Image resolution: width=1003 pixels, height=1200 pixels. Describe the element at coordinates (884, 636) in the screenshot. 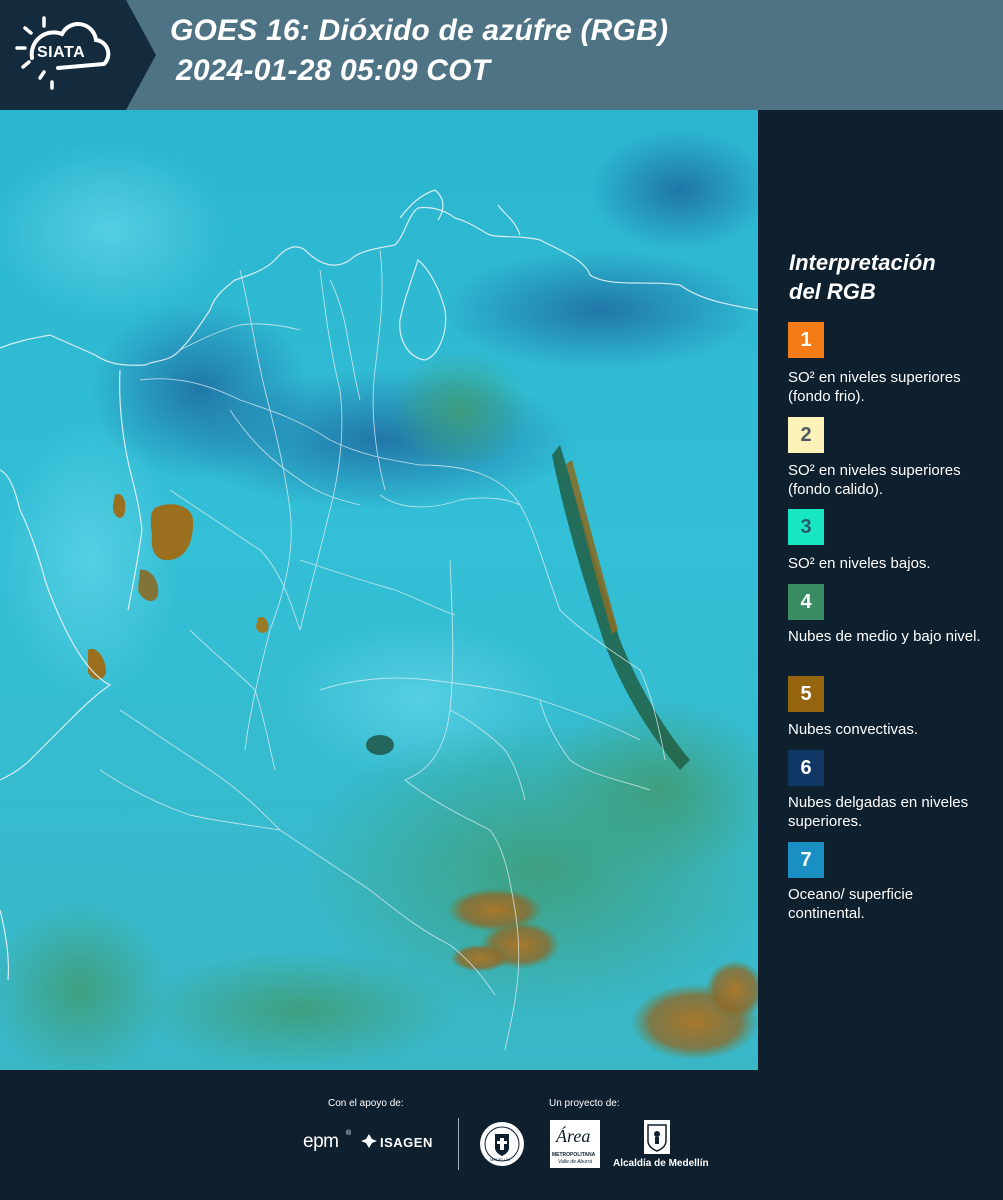

I see `legend-desc-4: Nubes de medio y bajo nivel.` at that location.